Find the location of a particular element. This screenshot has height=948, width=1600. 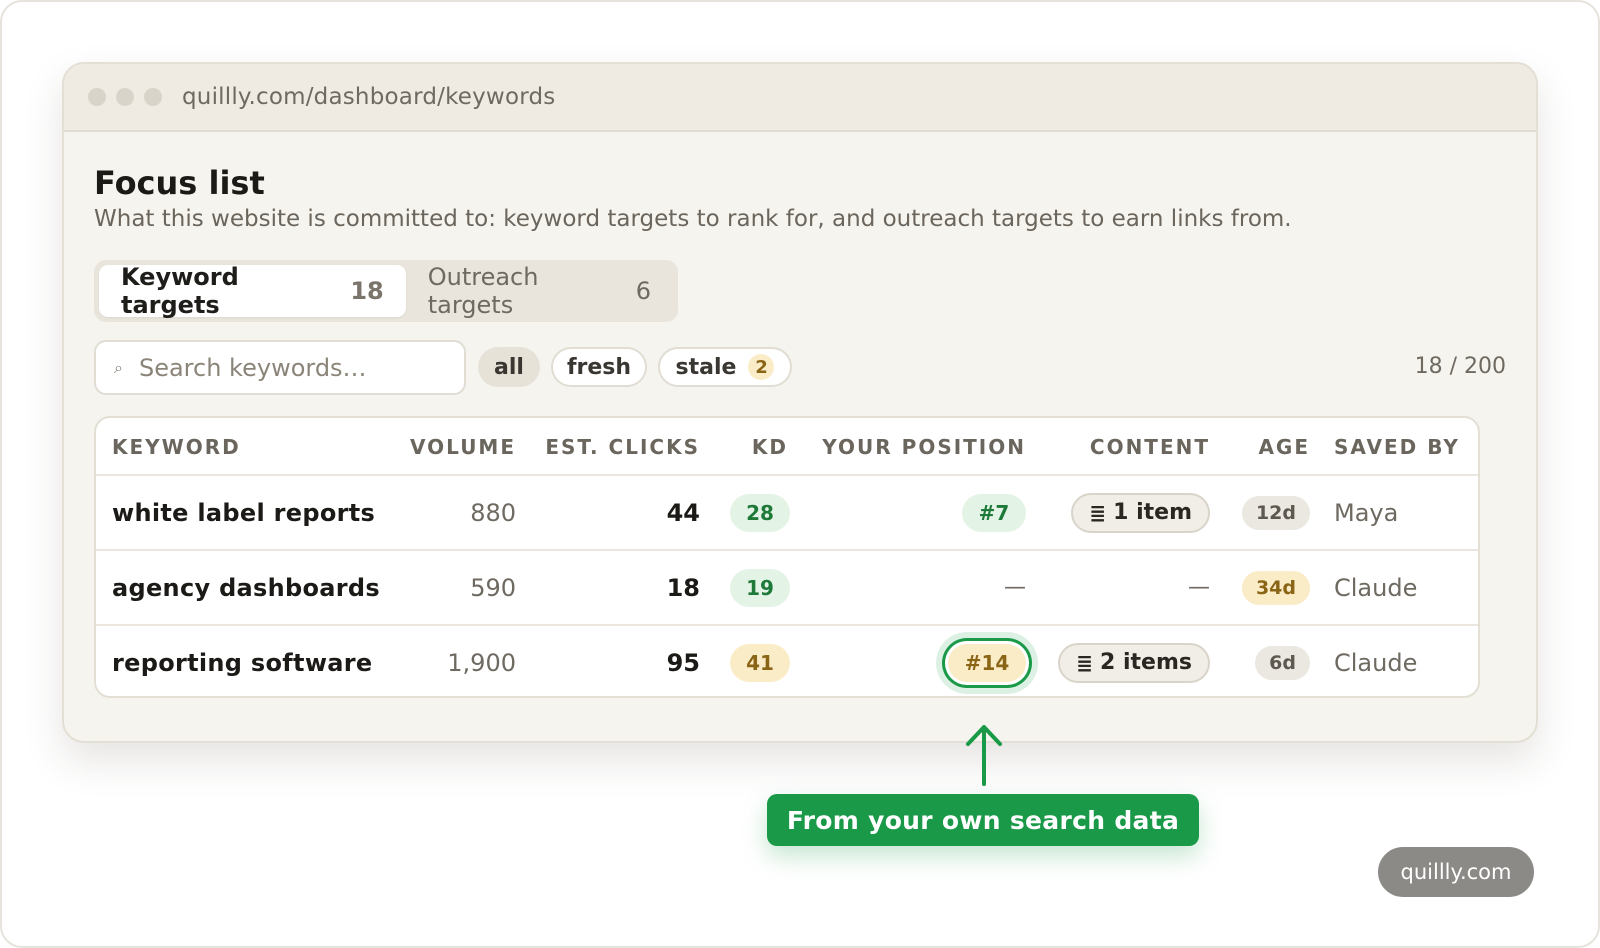

age-cell: 6d is located at coordinates (1282, 661).